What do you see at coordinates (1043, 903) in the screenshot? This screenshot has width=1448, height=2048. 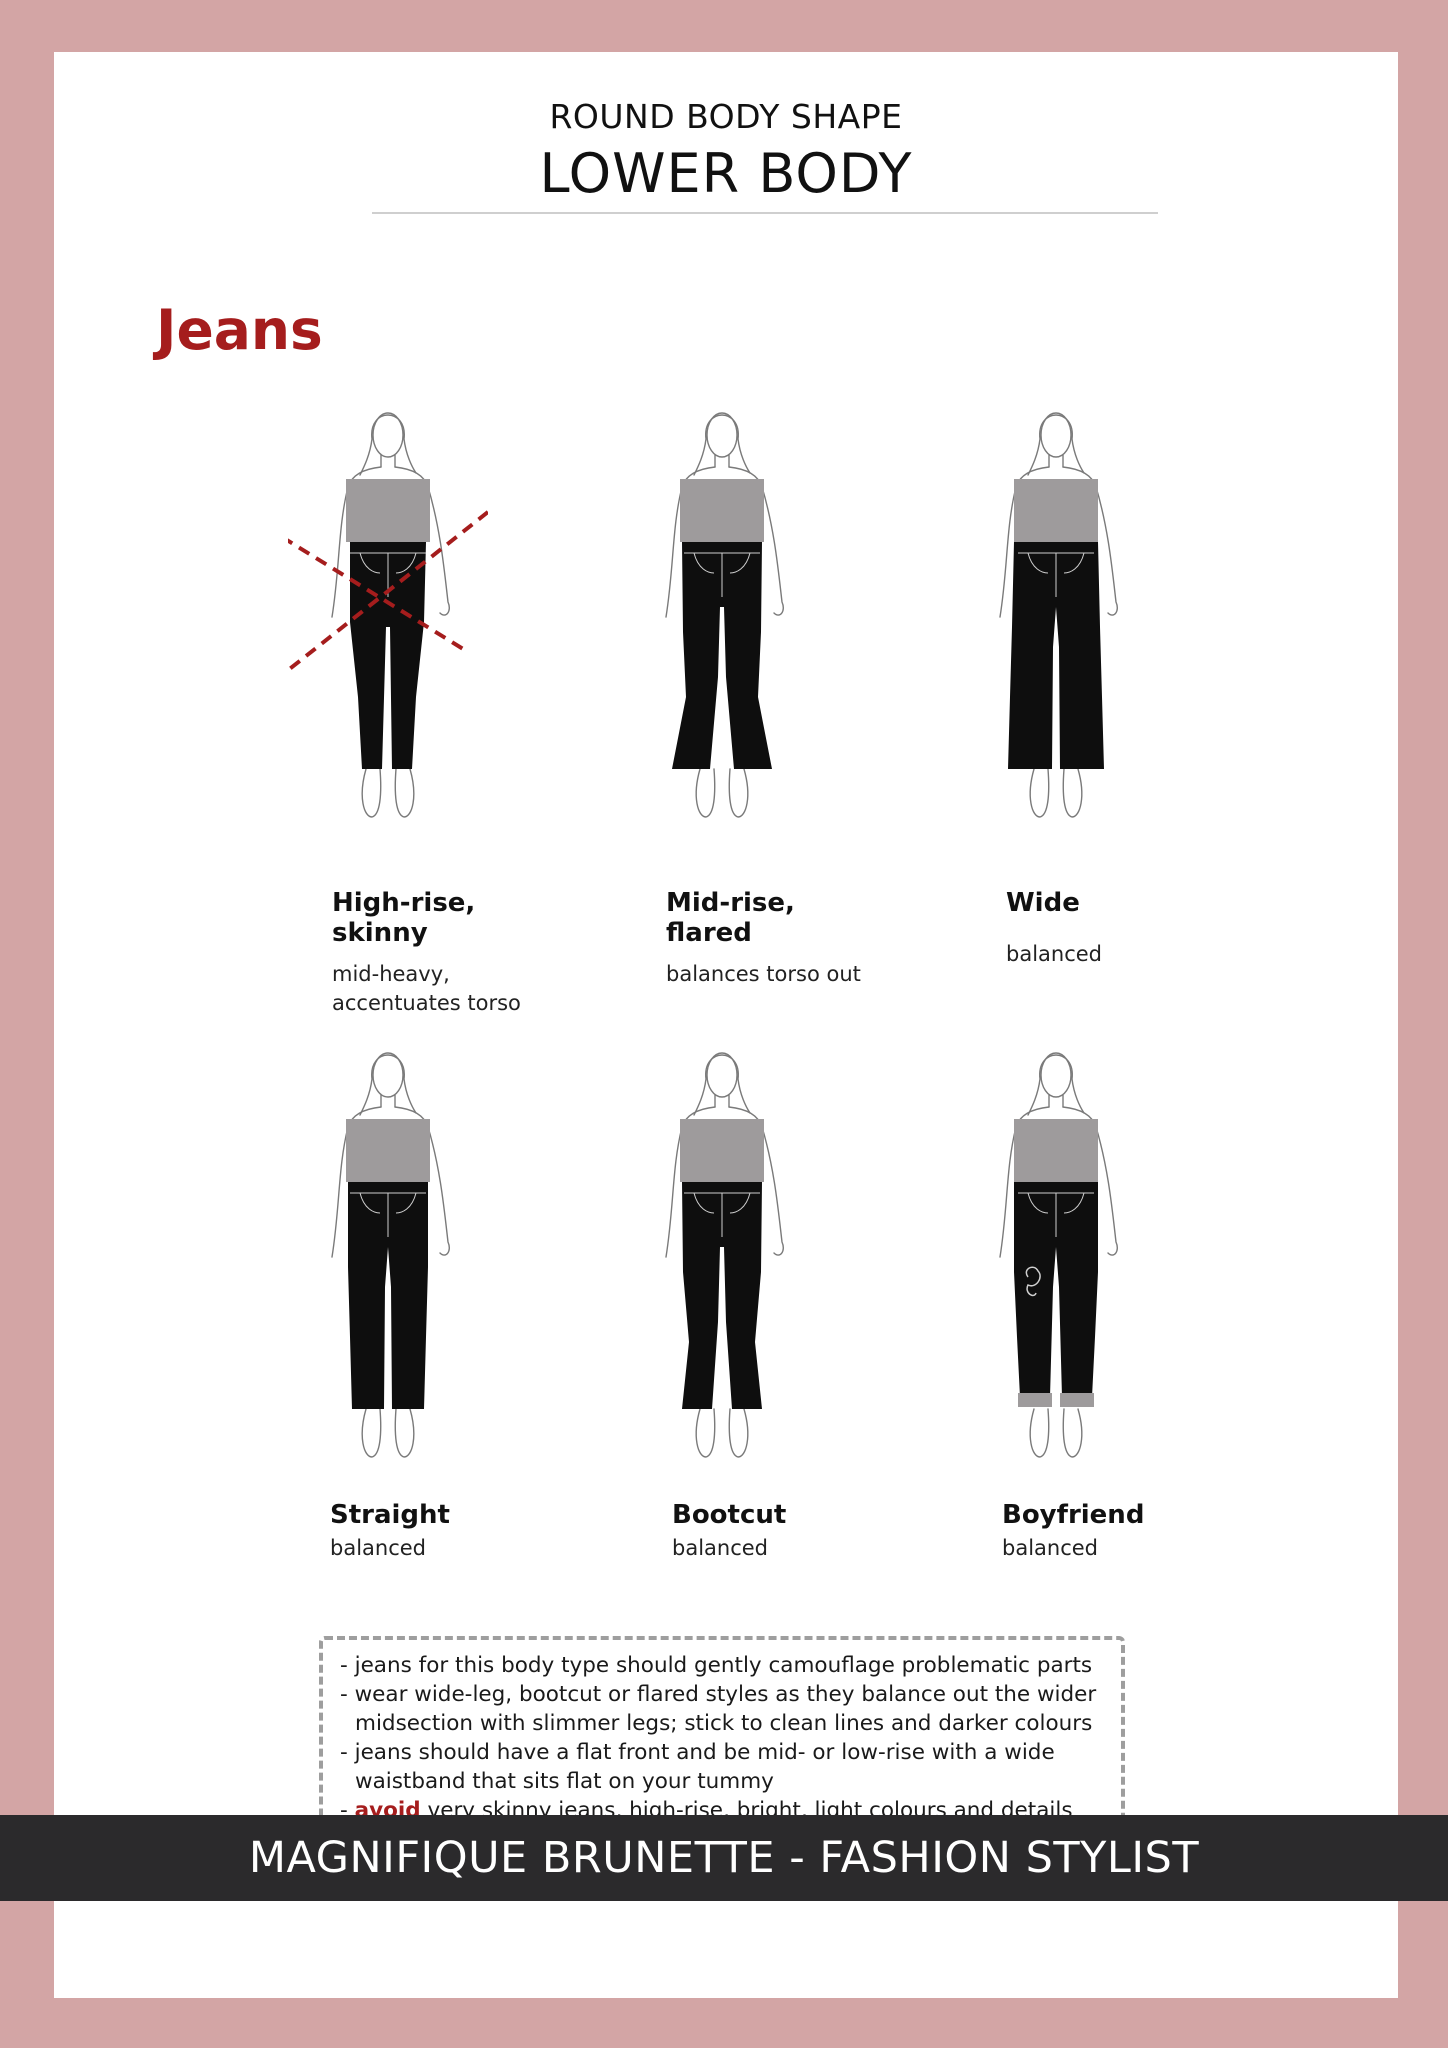 I see `style-title: Wide` at bounding box center [1043, 903].